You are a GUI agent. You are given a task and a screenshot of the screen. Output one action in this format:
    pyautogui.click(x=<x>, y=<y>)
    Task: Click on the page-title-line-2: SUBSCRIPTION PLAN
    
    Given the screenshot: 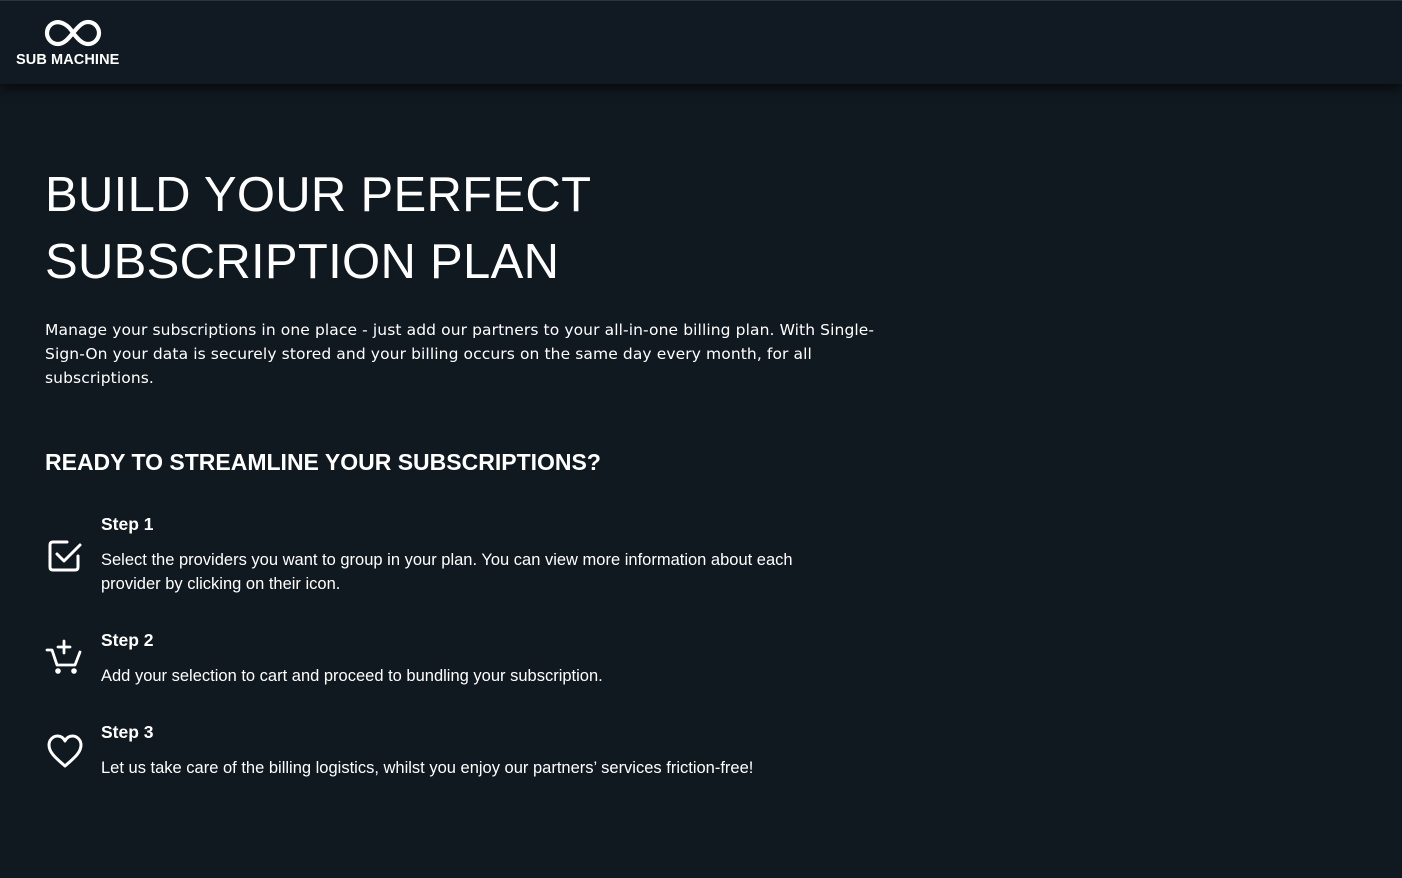 What is the action you would take?
    pyautogui.click(x=302, y=262)
    